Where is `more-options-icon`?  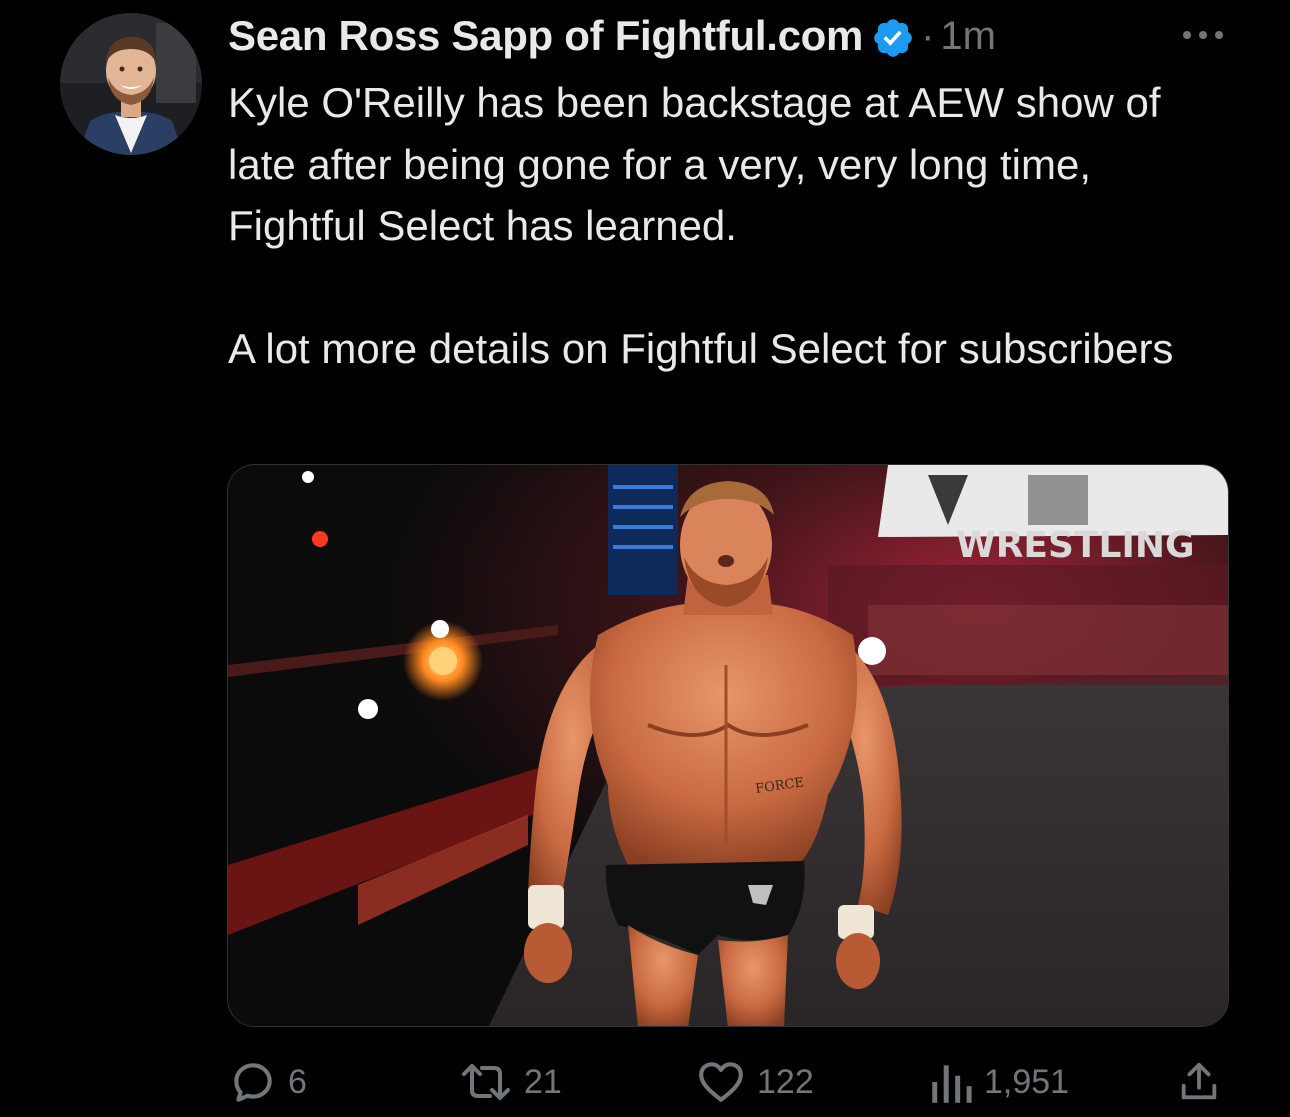
more-options-icon is located at coordinates (1203, 35).